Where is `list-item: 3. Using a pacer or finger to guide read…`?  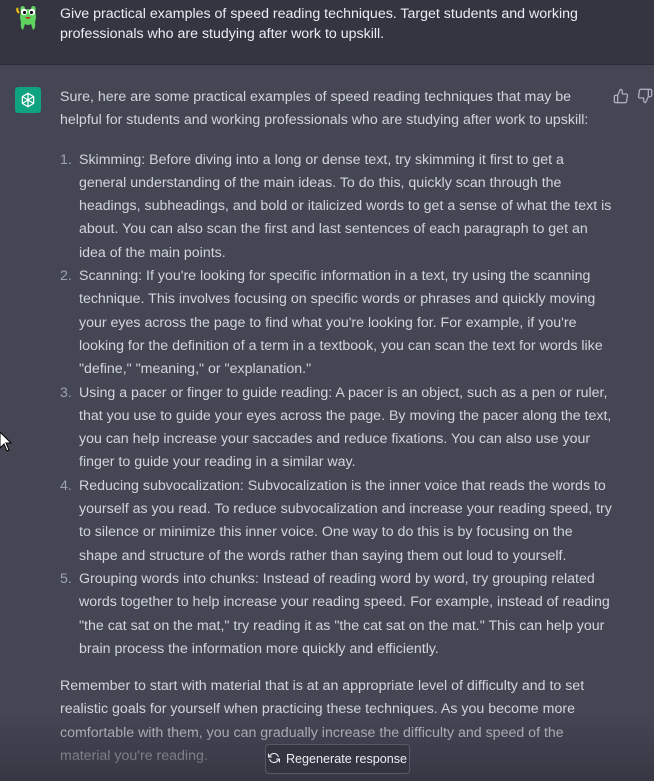 list-item: 3. Using a pacer or finger to guide read… is located at coordinates (337, 428).